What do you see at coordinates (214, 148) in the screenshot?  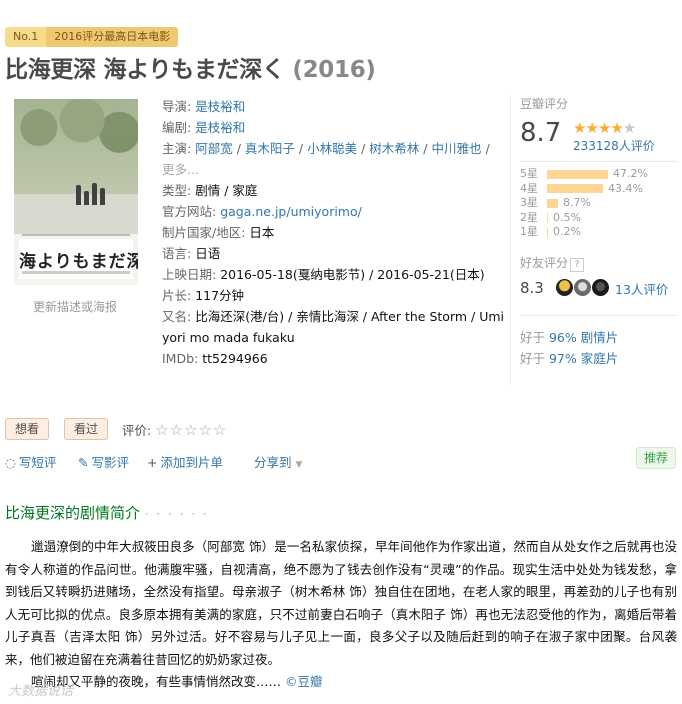 I see `cast-link: 阿部宽` at bounding box center [214, 148].